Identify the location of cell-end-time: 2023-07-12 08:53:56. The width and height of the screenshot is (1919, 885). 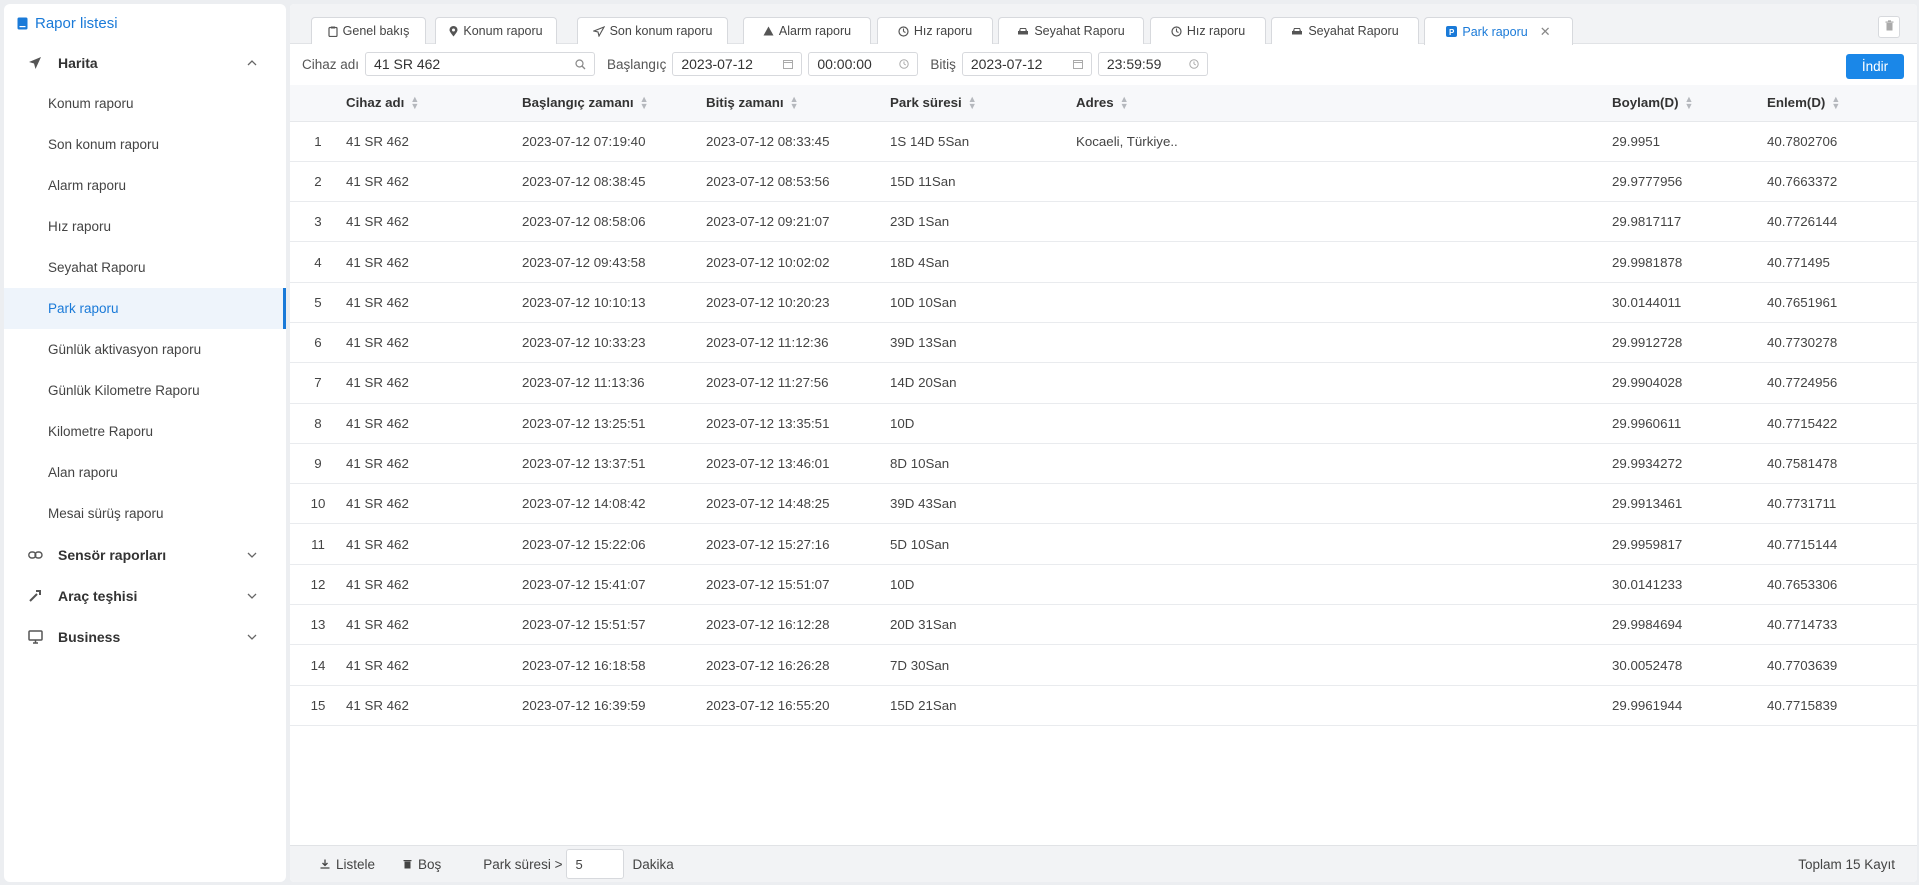
(798, 182).